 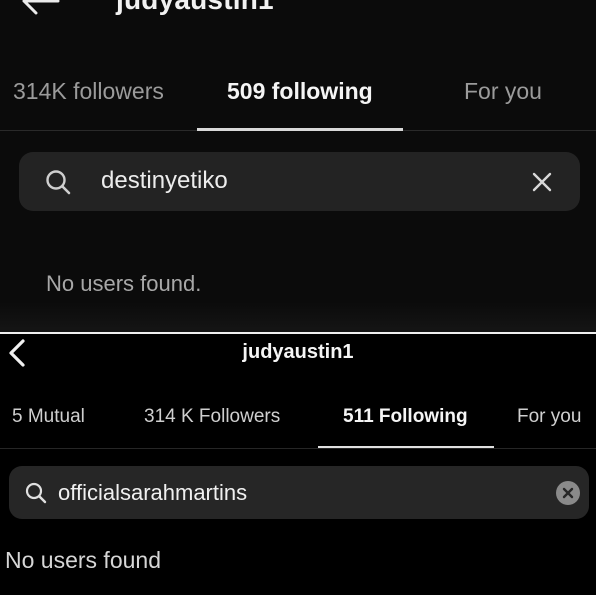 What do you see at coordinates (88, 91) in the screenshot?
I see `tab-followers: 314K followers` at bounding box center [88, 91].